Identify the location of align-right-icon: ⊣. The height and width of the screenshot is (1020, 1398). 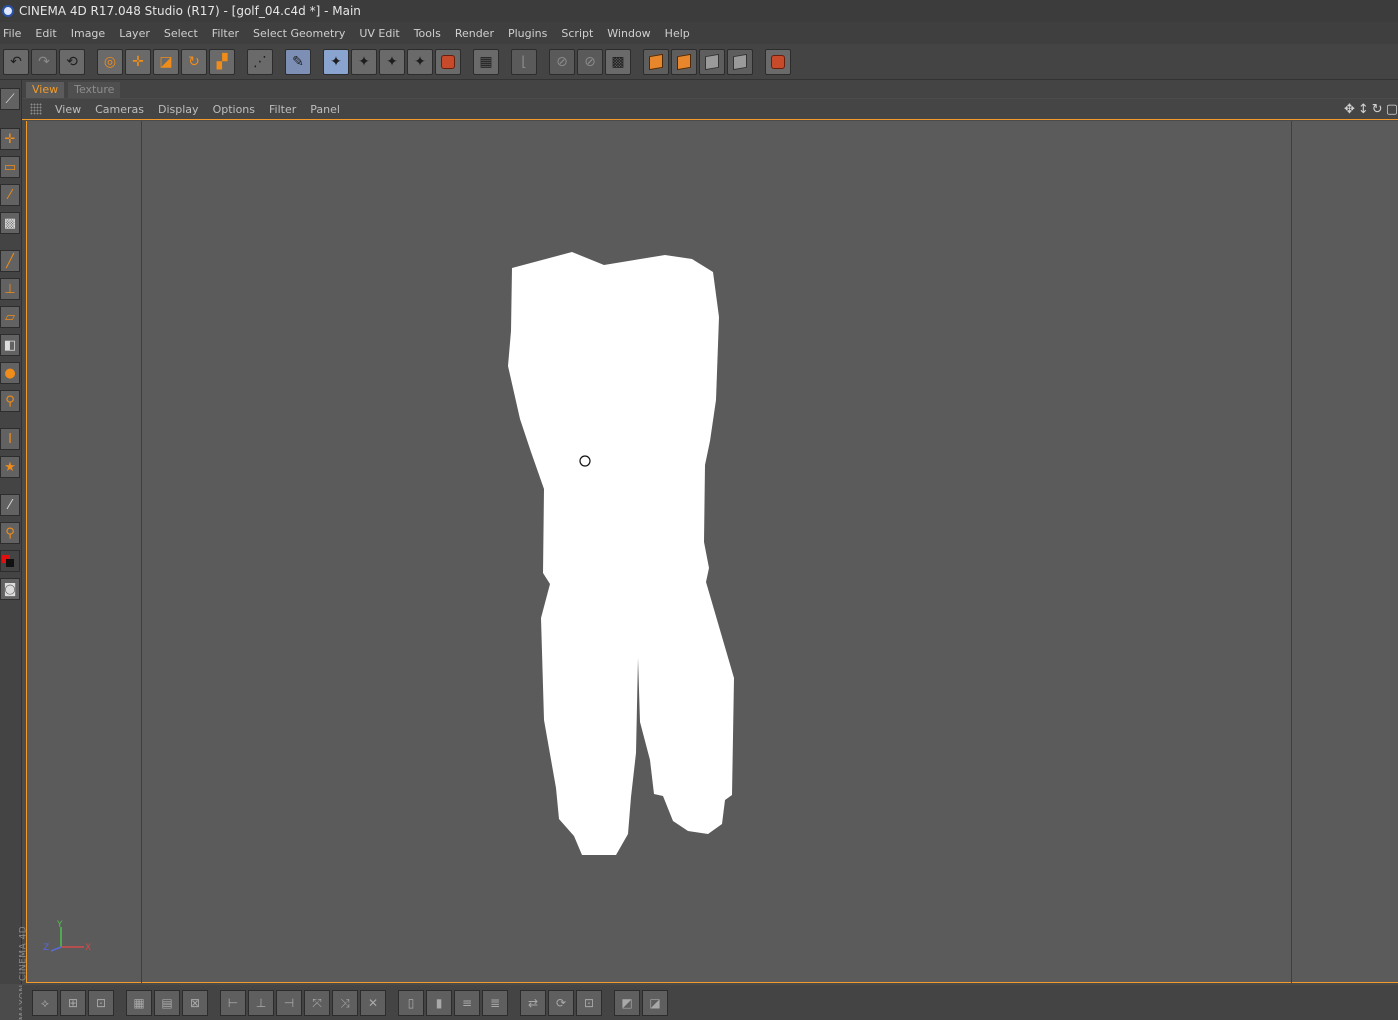
(289, 1003).